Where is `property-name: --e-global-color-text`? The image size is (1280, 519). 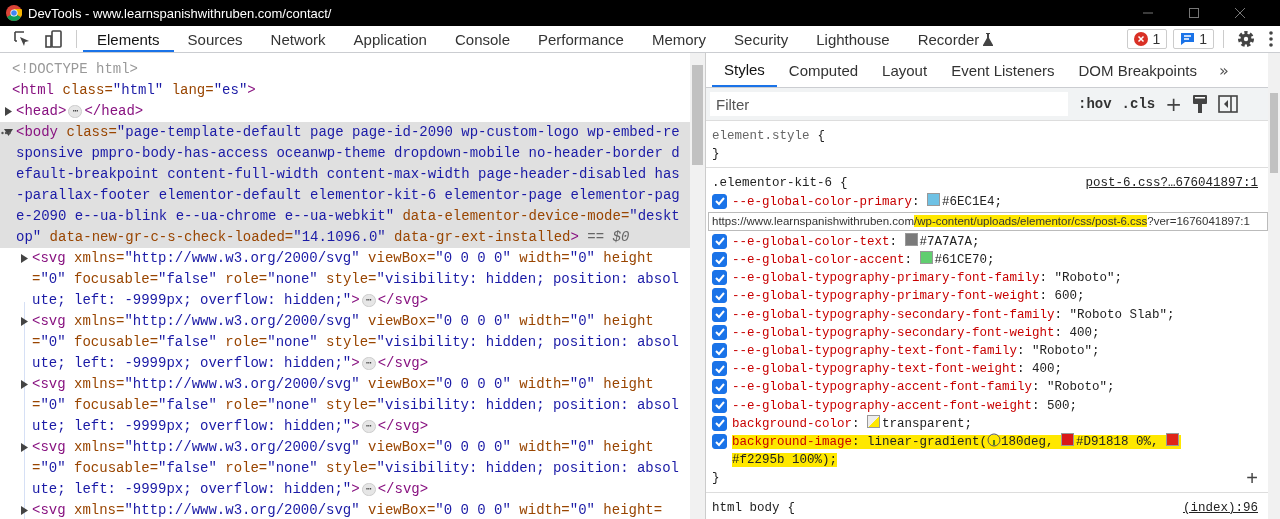 property-name: --e-global-color-text is located at coordinates (811, 241).